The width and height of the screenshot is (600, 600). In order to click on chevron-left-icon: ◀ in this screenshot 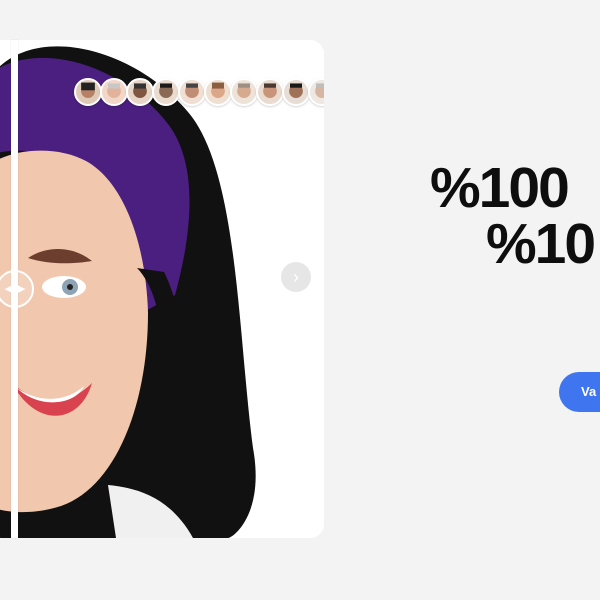, I will do `click(9, 288)`.